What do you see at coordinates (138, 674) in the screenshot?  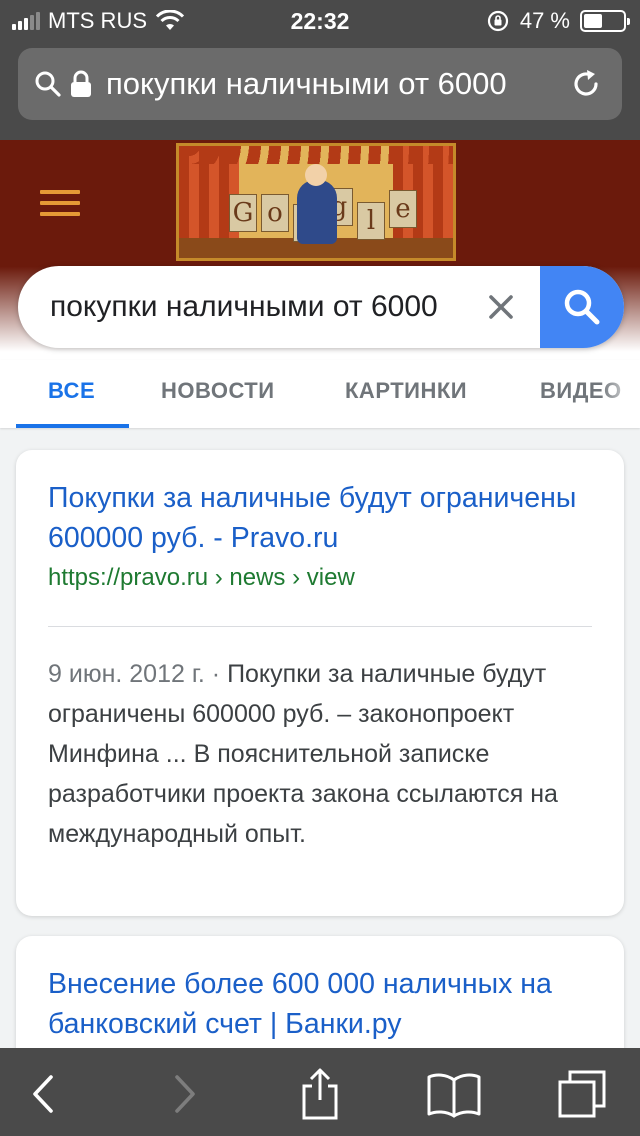 I see `result-date: 9 июн. 2012 г. ·` at bounding box center [138, 674].